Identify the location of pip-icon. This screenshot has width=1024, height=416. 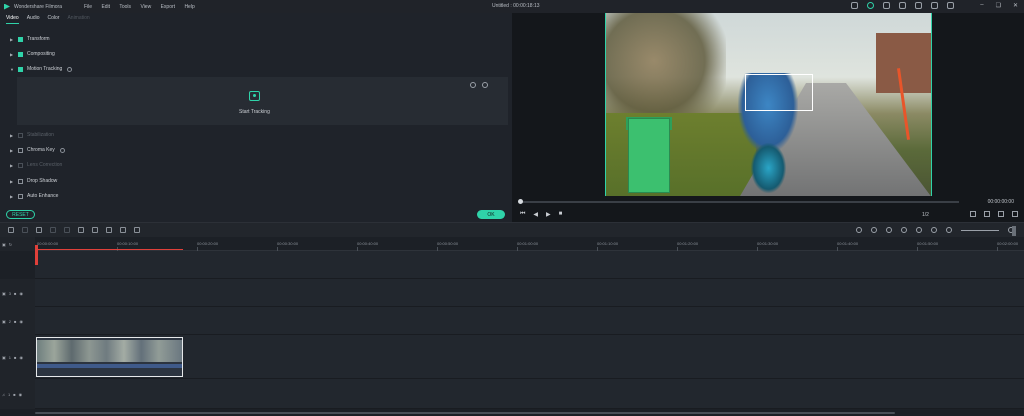
(919, 230).